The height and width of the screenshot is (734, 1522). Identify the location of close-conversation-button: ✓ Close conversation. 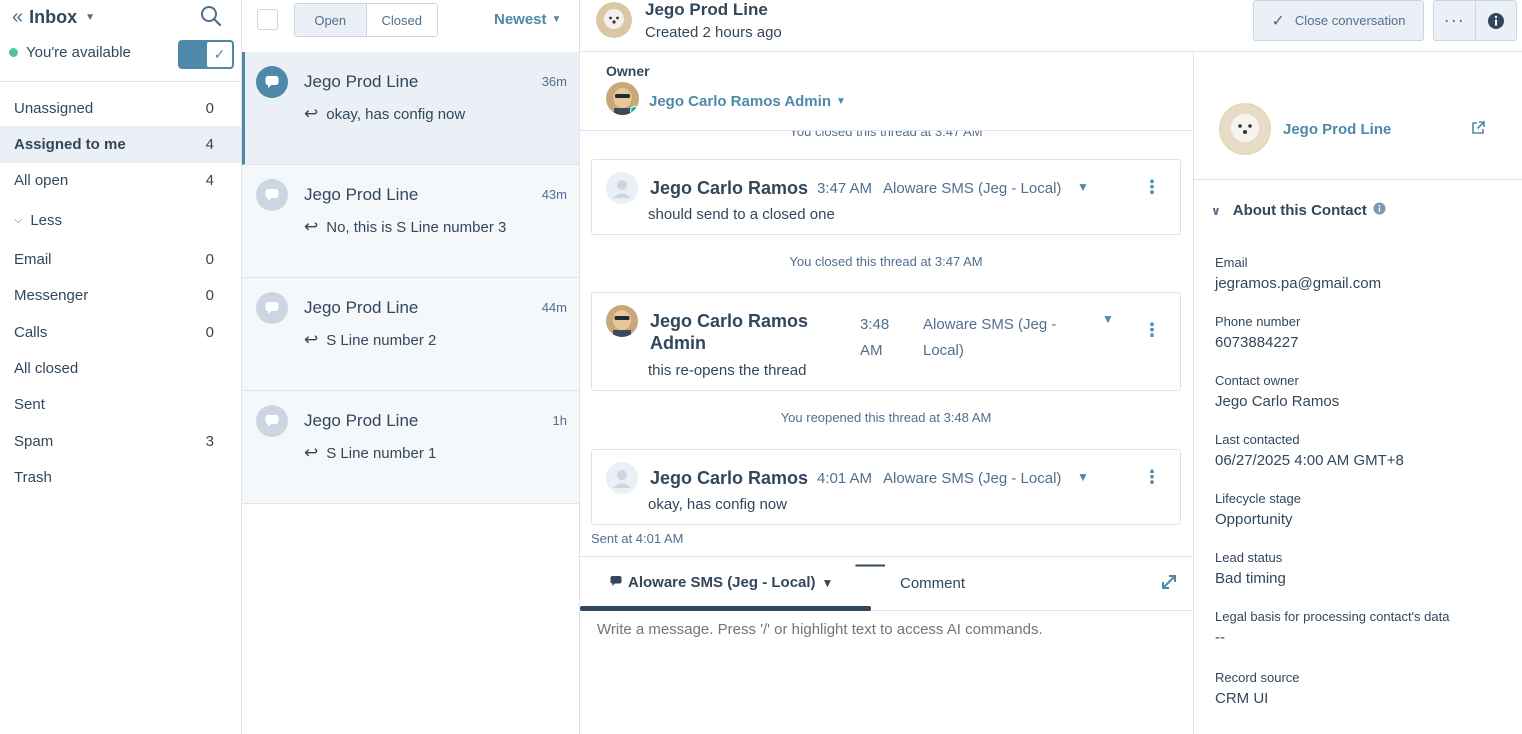
(1338, 20).